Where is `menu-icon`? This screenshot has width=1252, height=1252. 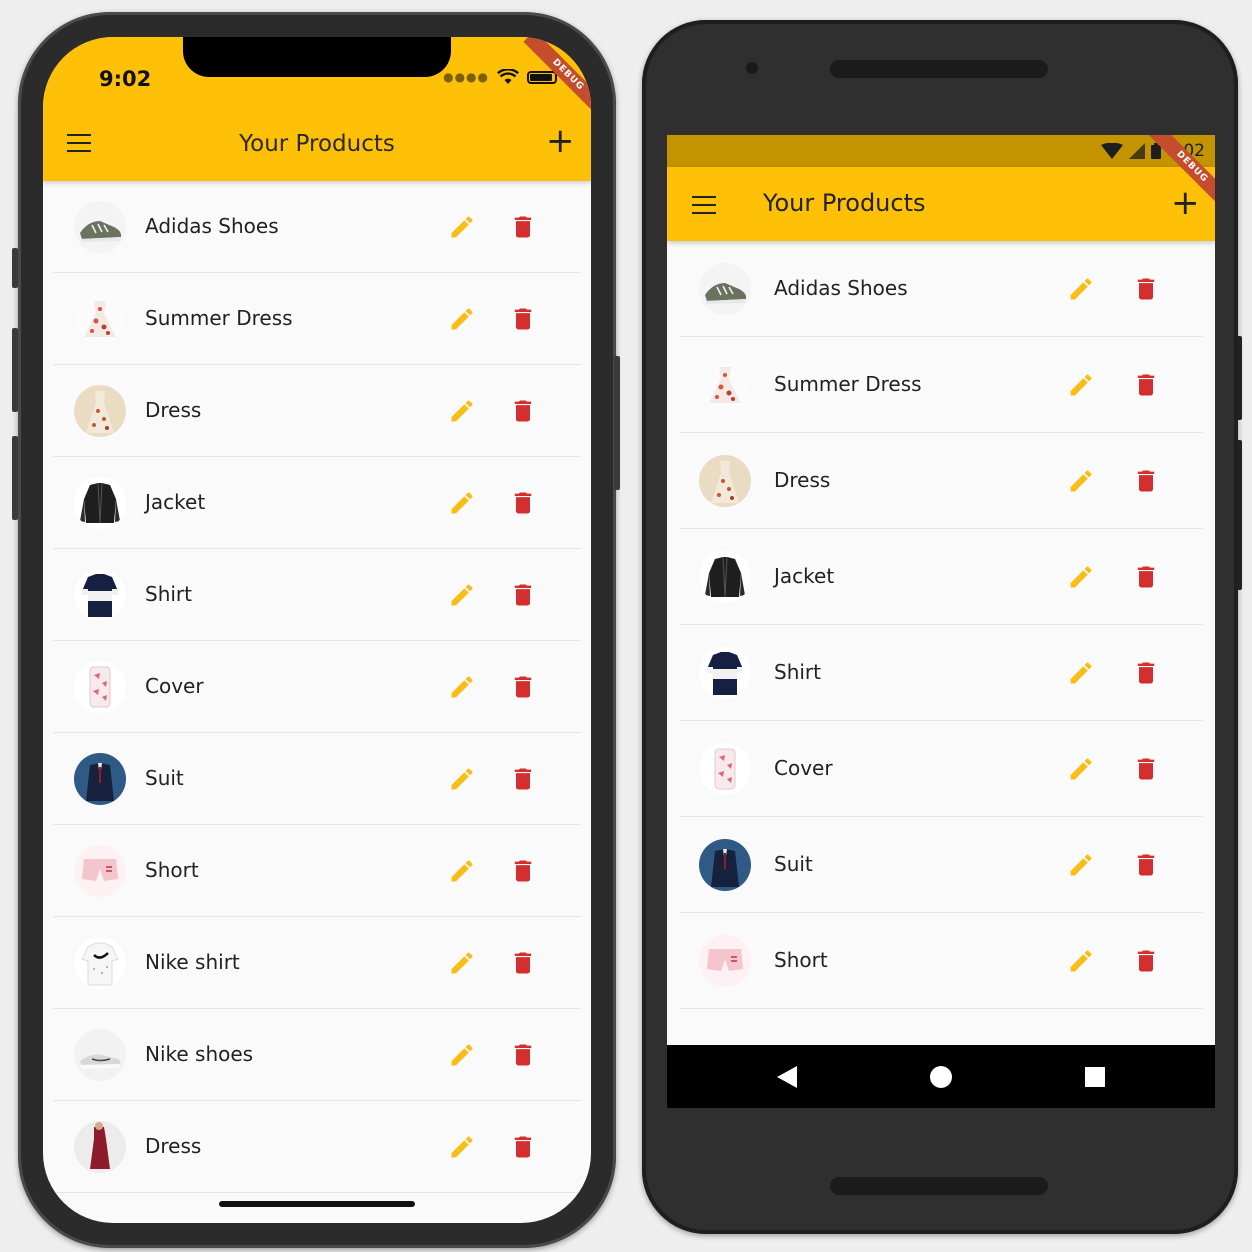 menu-icon is located at coordinates (704, 205).